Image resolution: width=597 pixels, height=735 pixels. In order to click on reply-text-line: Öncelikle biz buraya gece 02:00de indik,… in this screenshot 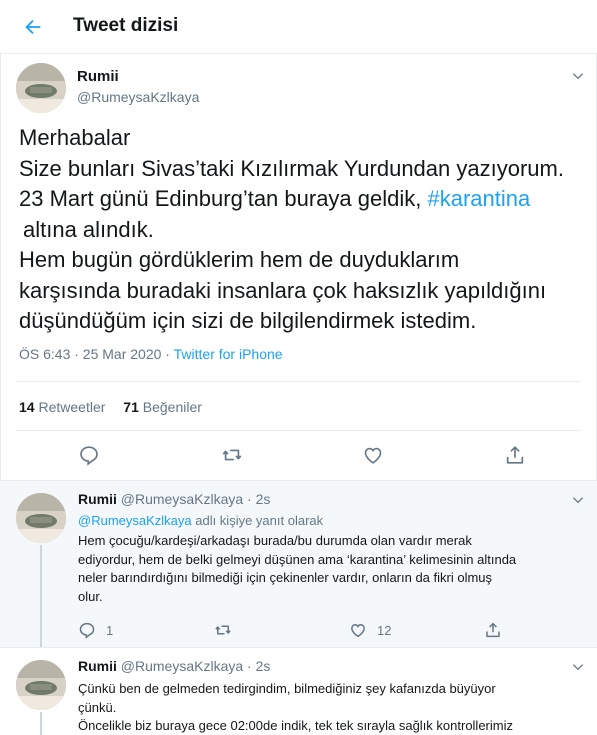, I will do `click(295, 725)`.